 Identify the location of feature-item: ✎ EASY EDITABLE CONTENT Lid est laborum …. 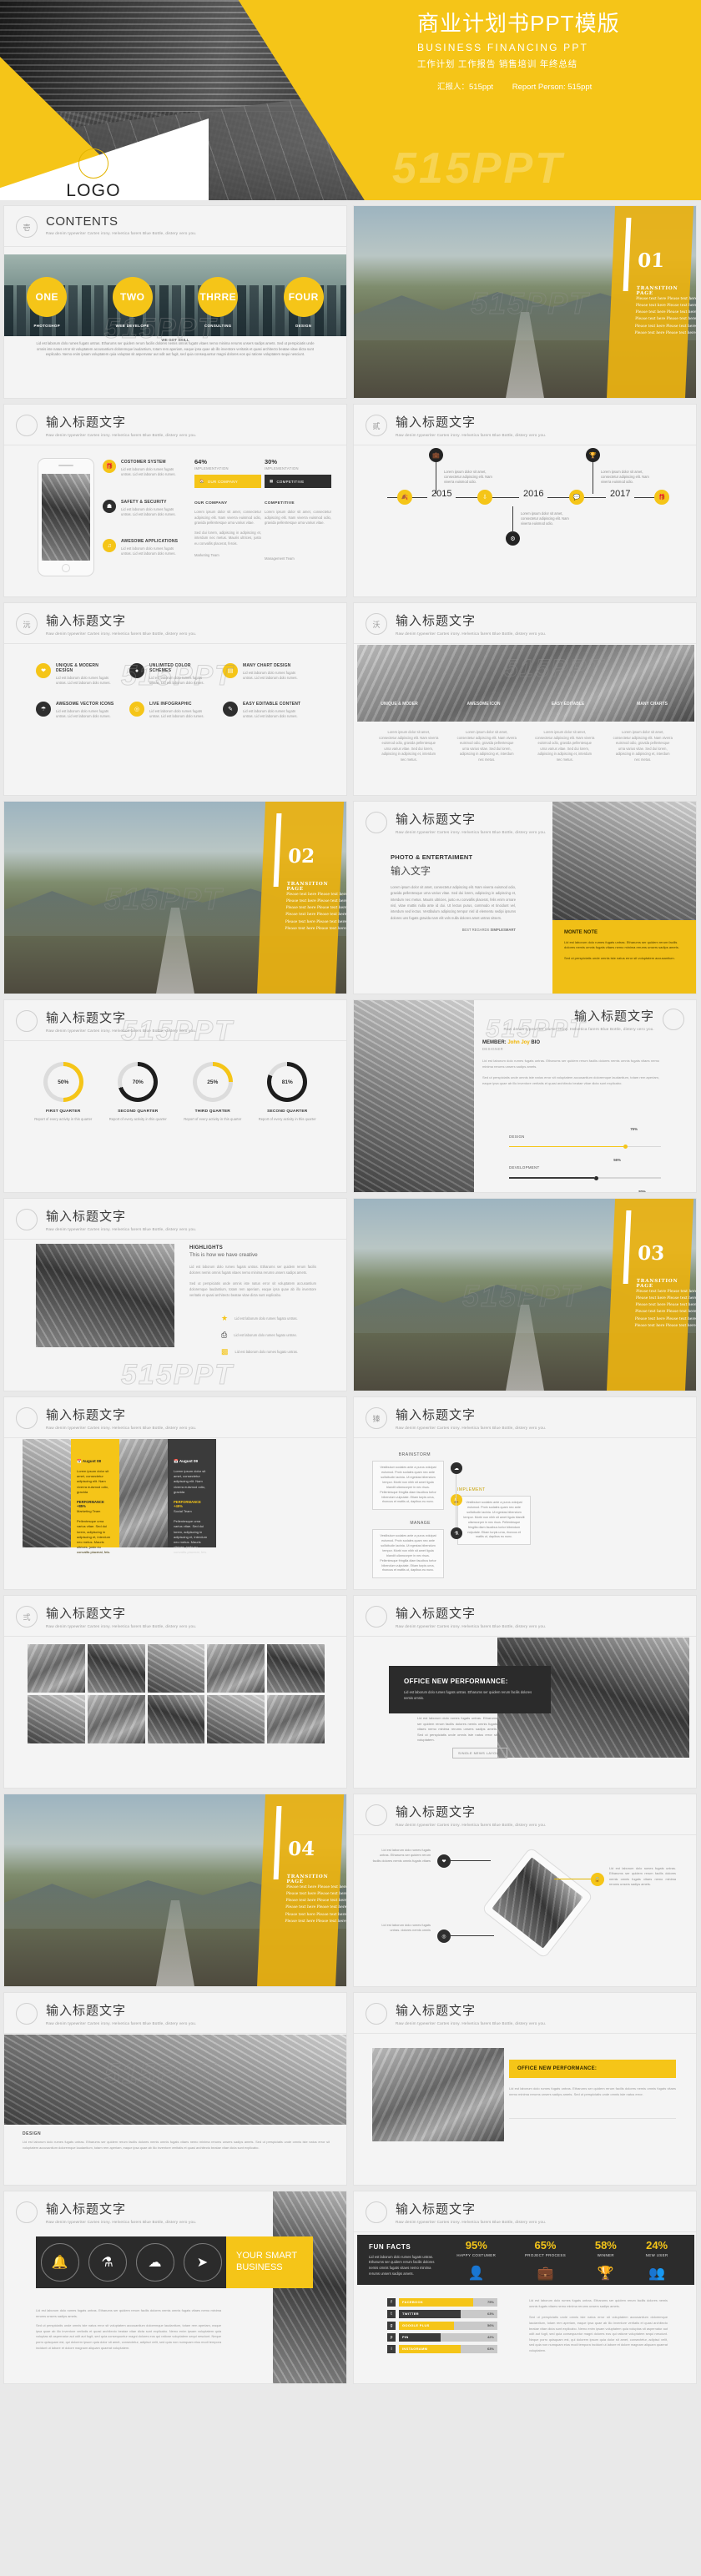
(263, 716).